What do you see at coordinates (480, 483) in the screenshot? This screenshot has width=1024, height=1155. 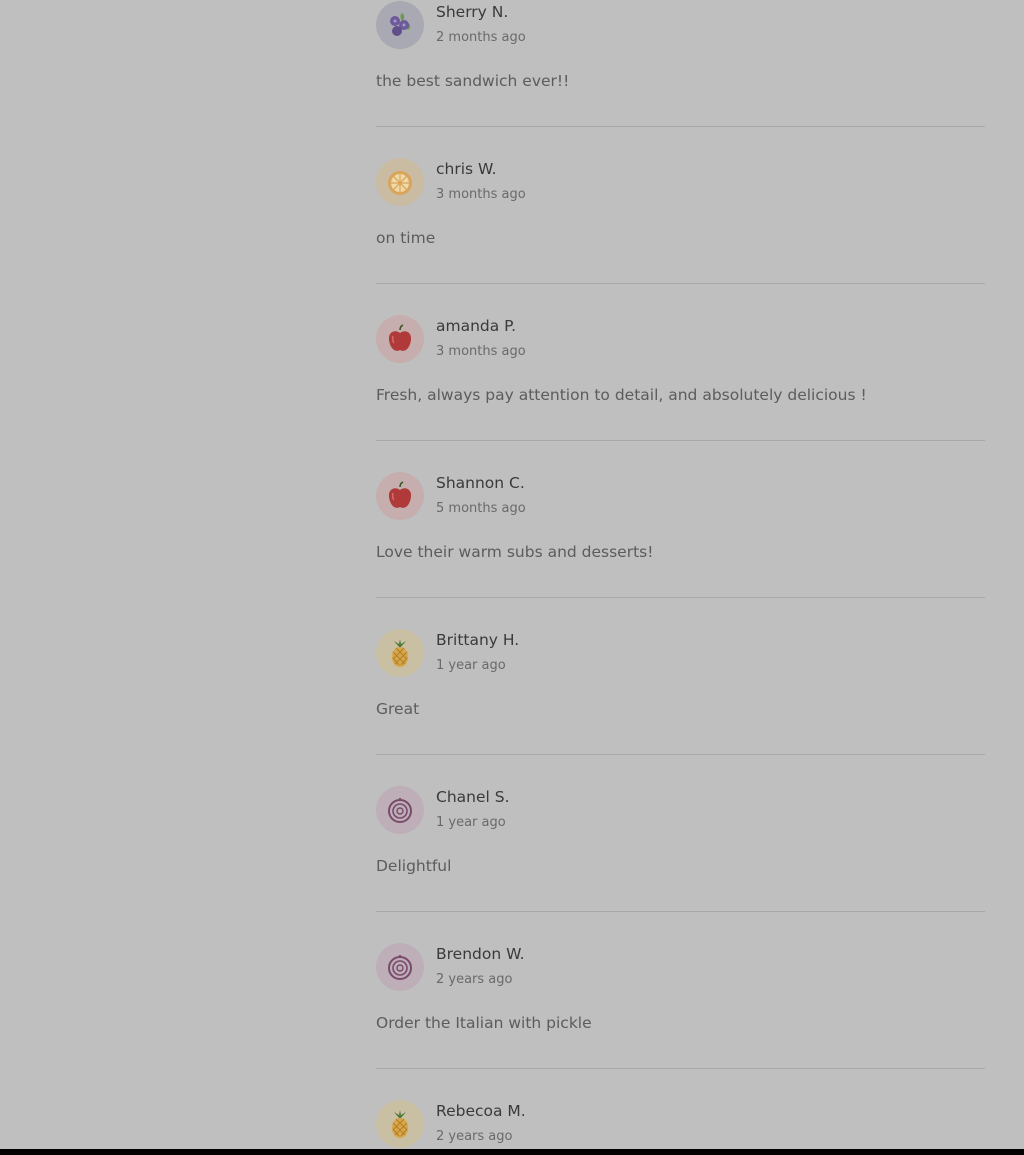 I see `reviewer-name: Shannon C.` at bounding box center [480, 483].